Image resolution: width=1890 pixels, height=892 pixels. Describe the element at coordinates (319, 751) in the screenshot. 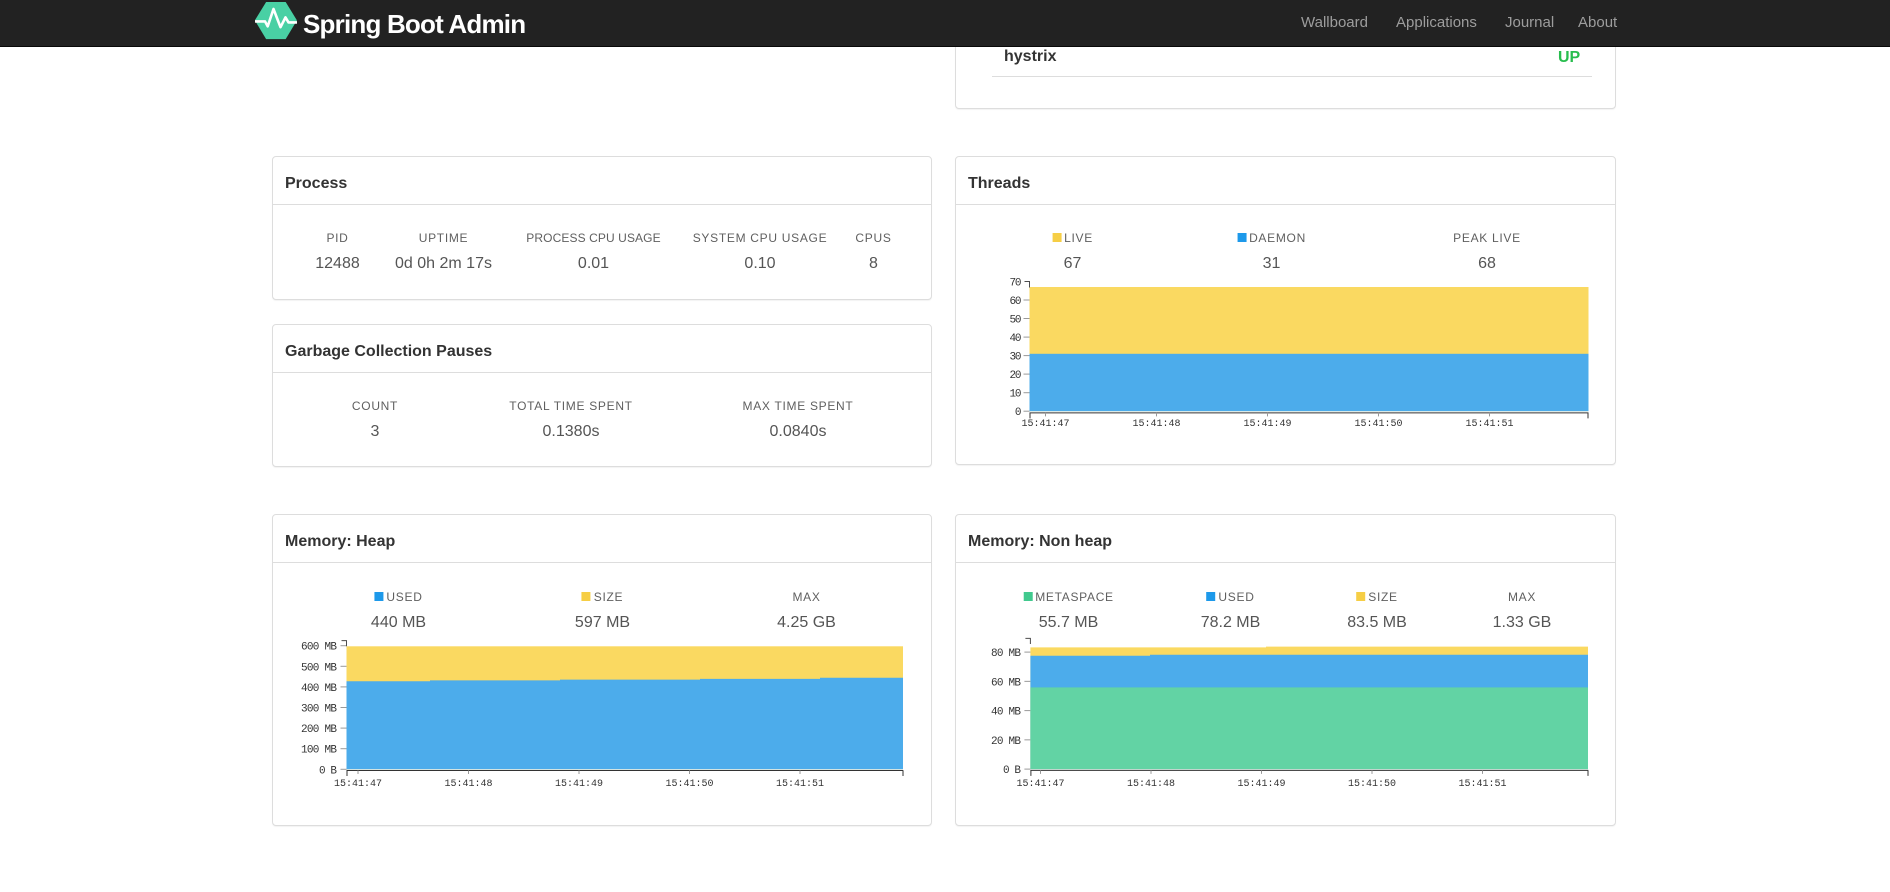

I see `svg-text: 100 MB` at that location.